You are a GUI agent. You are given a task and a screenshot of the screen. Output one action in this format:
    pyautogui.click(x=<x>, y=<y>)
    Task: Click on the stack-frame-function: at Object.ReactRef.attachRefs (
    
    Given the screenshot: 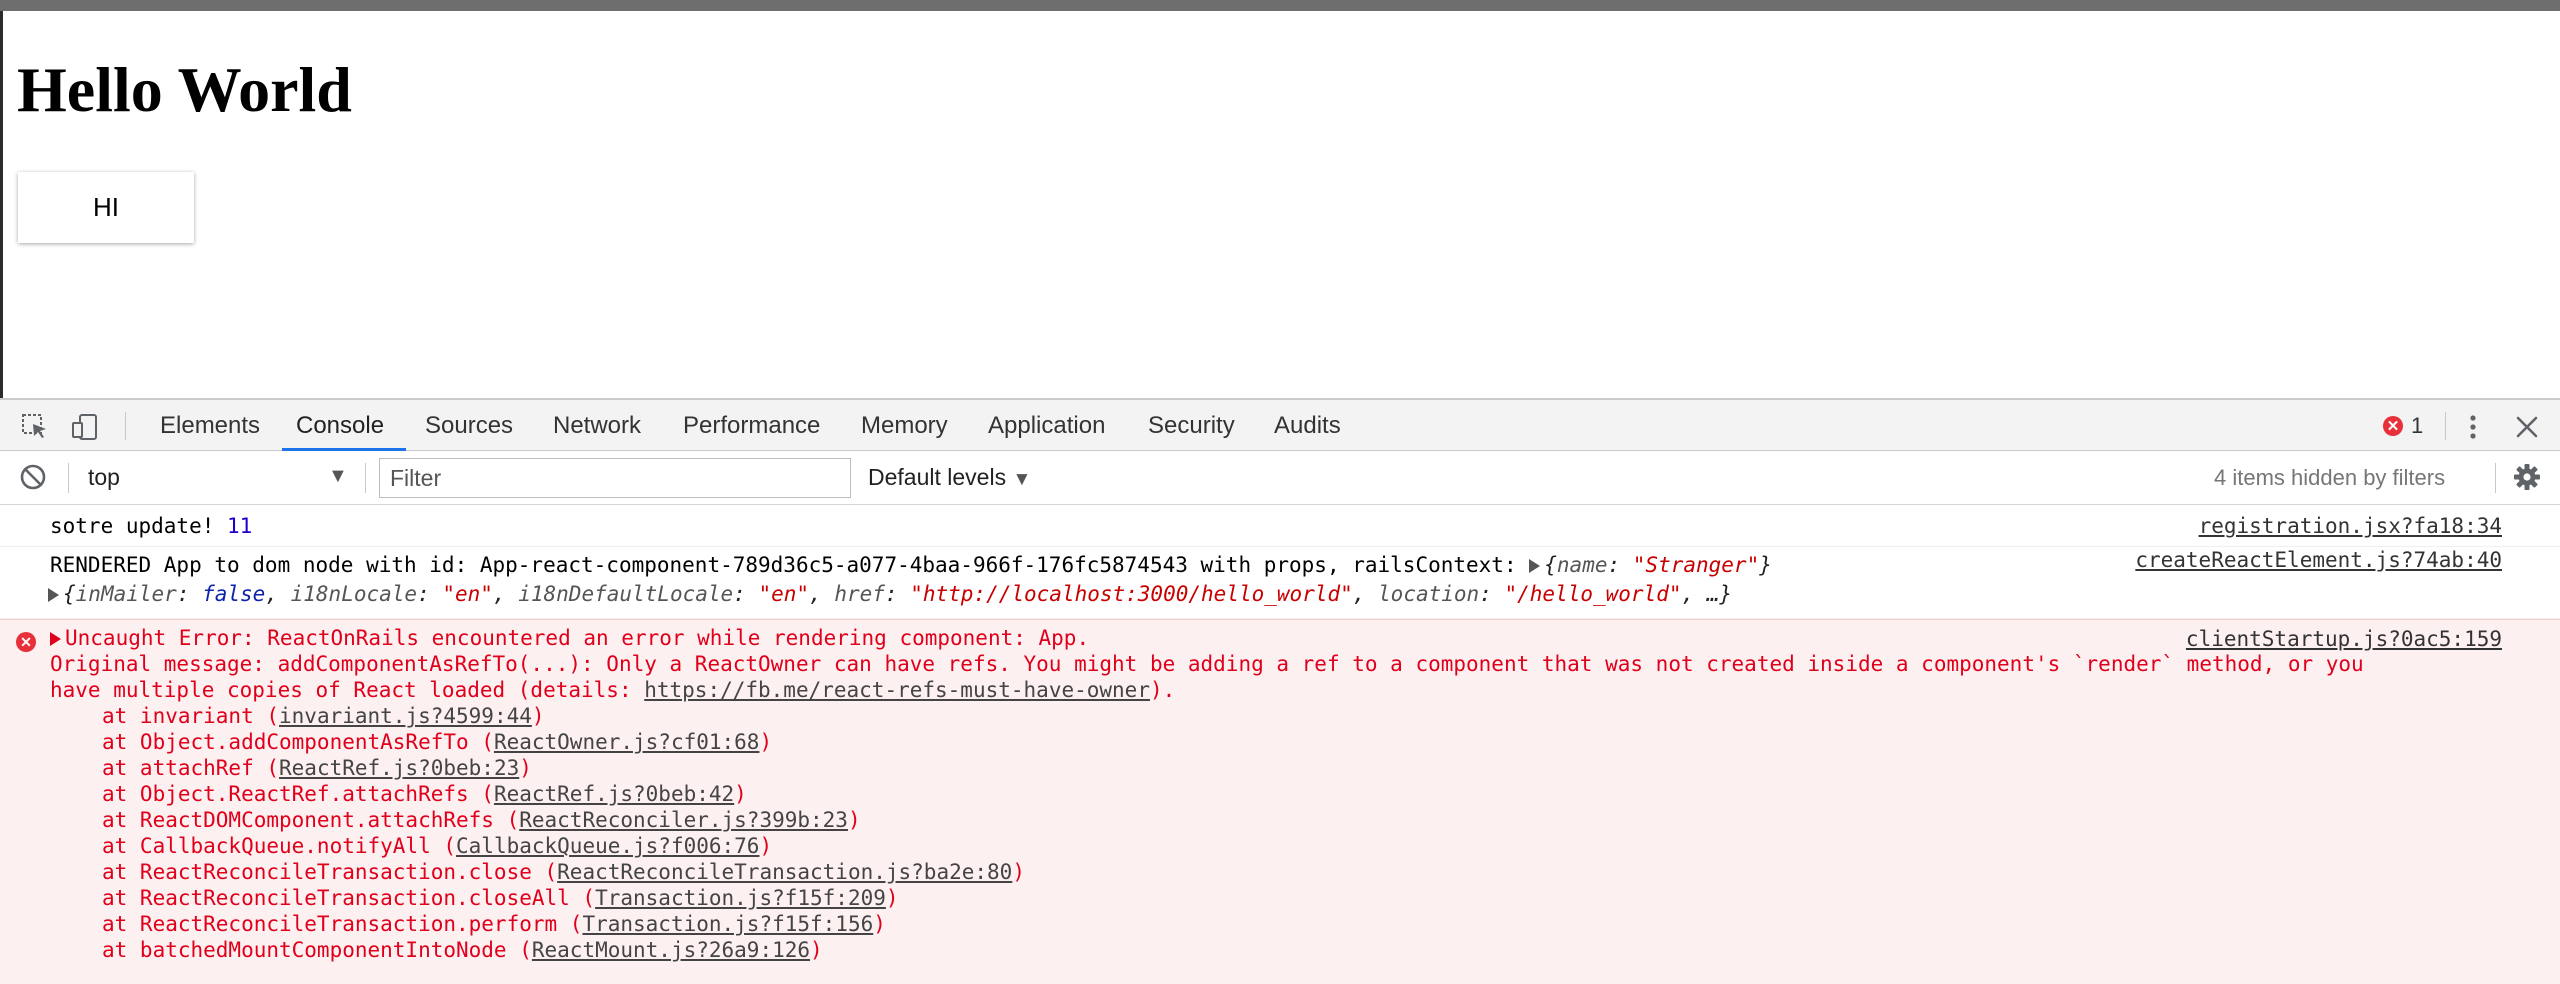 What is the action you would take?
    pyautogui.click(x=298, y=794)
    